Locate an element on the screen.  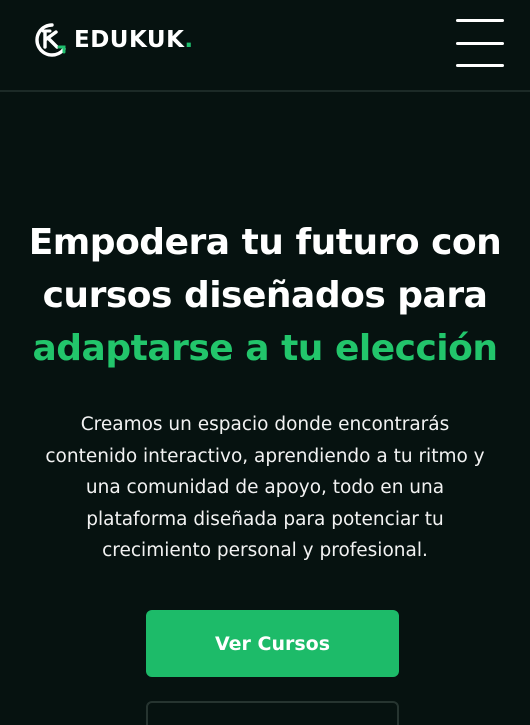
site-header: EDUKUK. is located at coordinates (265, 46).